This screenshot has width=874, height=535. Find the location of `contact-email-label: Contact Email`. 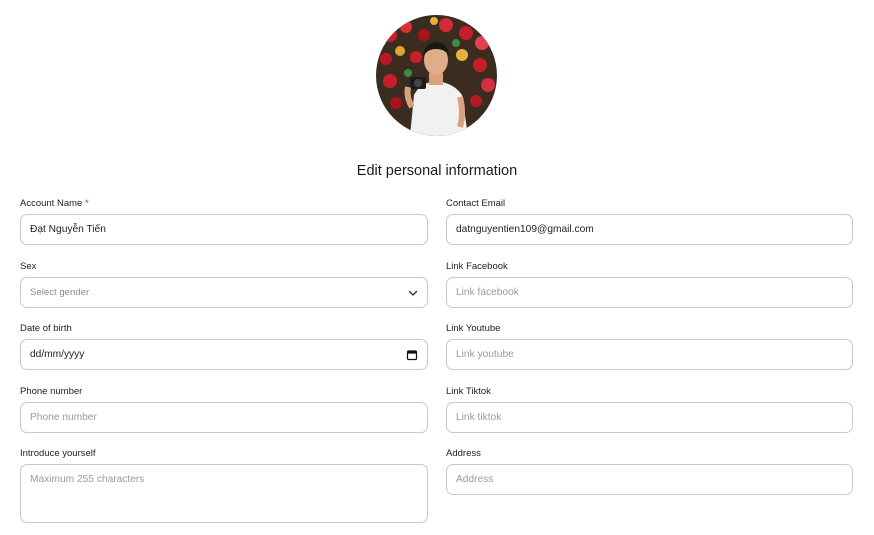

contact-email-label: Contact Email is located at coordinates (476, 203).